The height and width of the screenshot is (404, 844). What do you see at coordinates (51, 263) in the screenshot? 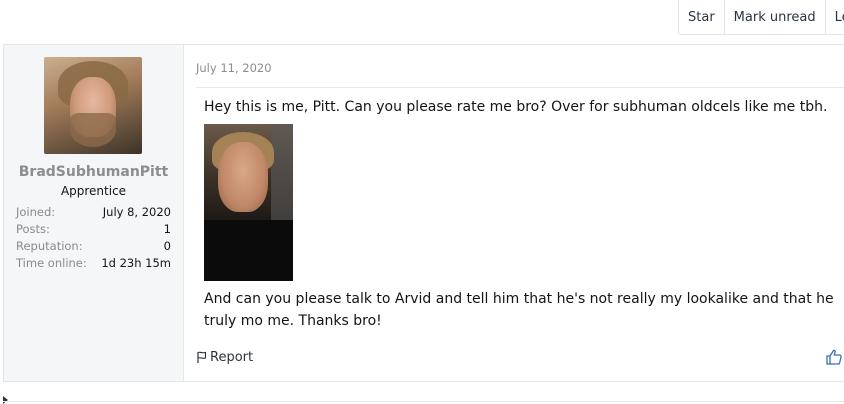
I see `stat-key: Time online:` at bounding box center [51, 263].